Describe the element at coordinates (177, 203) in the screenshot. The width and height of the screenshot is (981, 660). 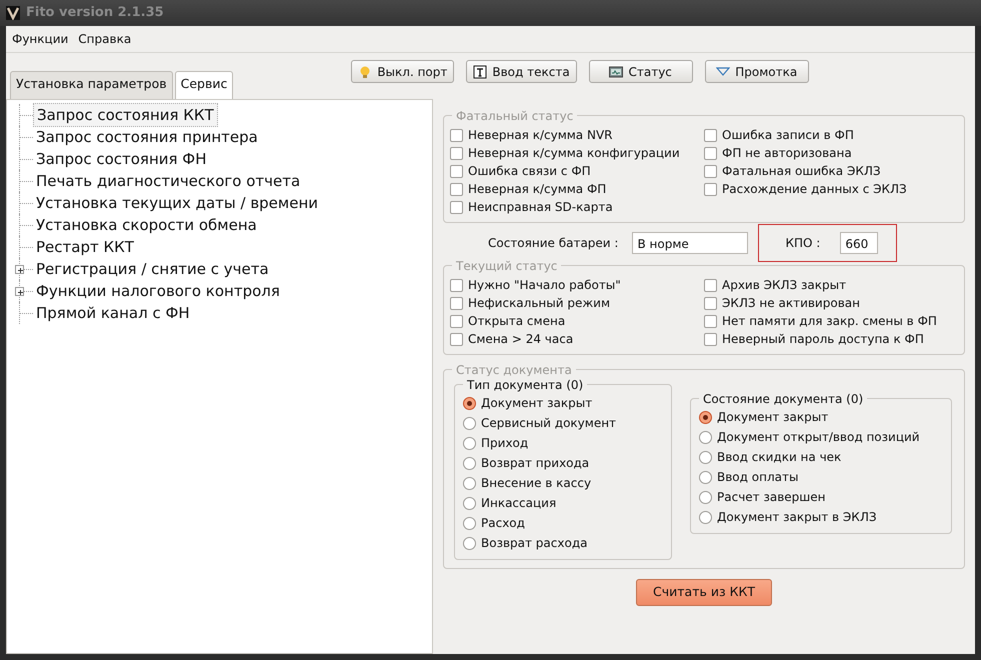
I see `tree-item: Установка текущих даты / времени` at that location.